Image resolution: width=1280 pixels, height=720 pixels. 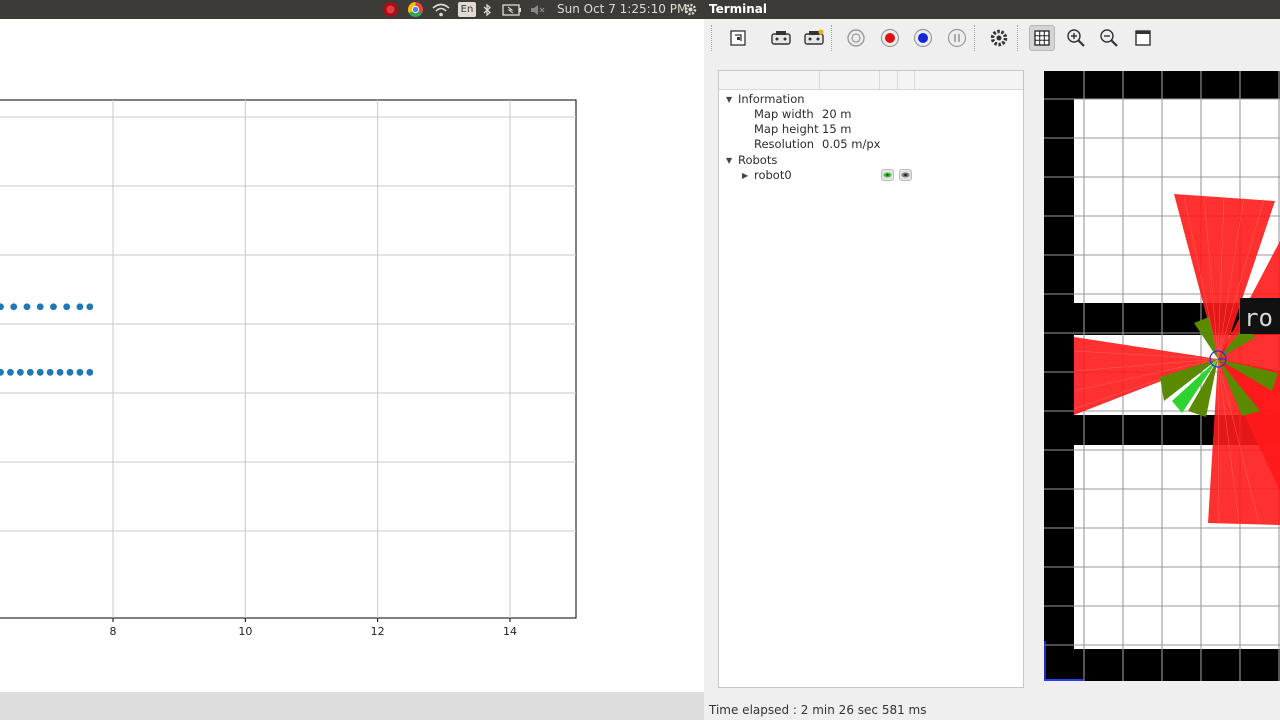 I want to click on inner-wall-bottom, so click(x=1140, y=430).